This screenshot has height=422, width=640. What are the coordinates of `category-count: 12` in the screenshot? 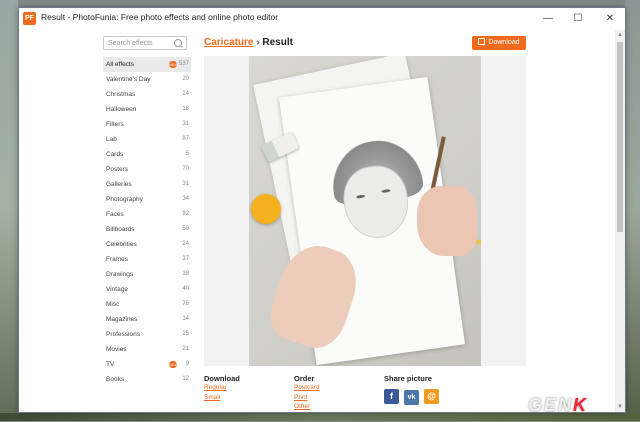 It's located at (185, 379).